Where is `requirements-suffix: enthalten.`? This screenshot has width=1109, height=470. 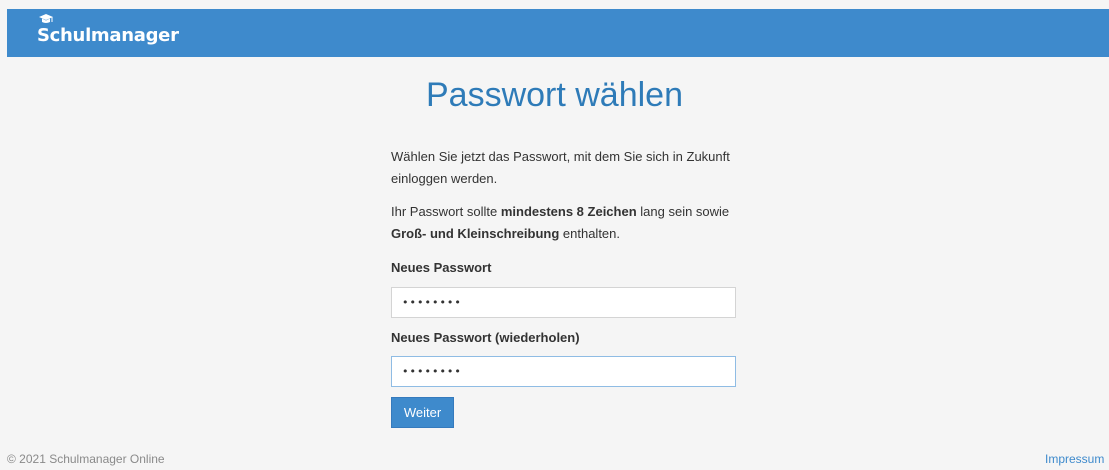
requirements-suffix: enthalten. is located at coordinates (589, 233).